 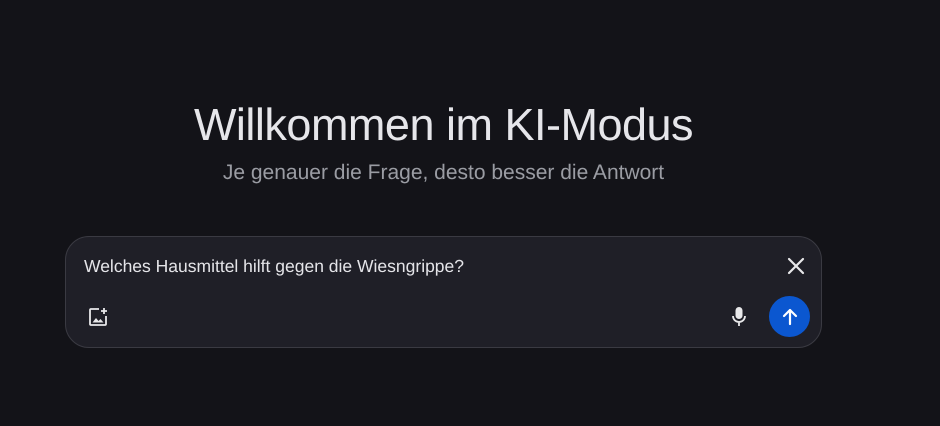 What do you see at coordinates (444, 125) in the screenshot?
I see `welcome-heading: Willkommen im KI-Modus` at bounding box center [444, 125].